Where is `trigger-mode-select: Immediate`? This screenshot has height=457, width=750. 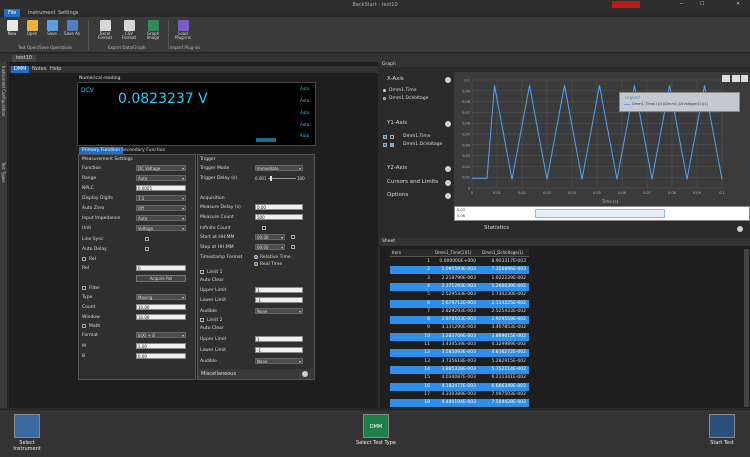 trigger-mode-select: Immediate is located at coordinates (279, 168).